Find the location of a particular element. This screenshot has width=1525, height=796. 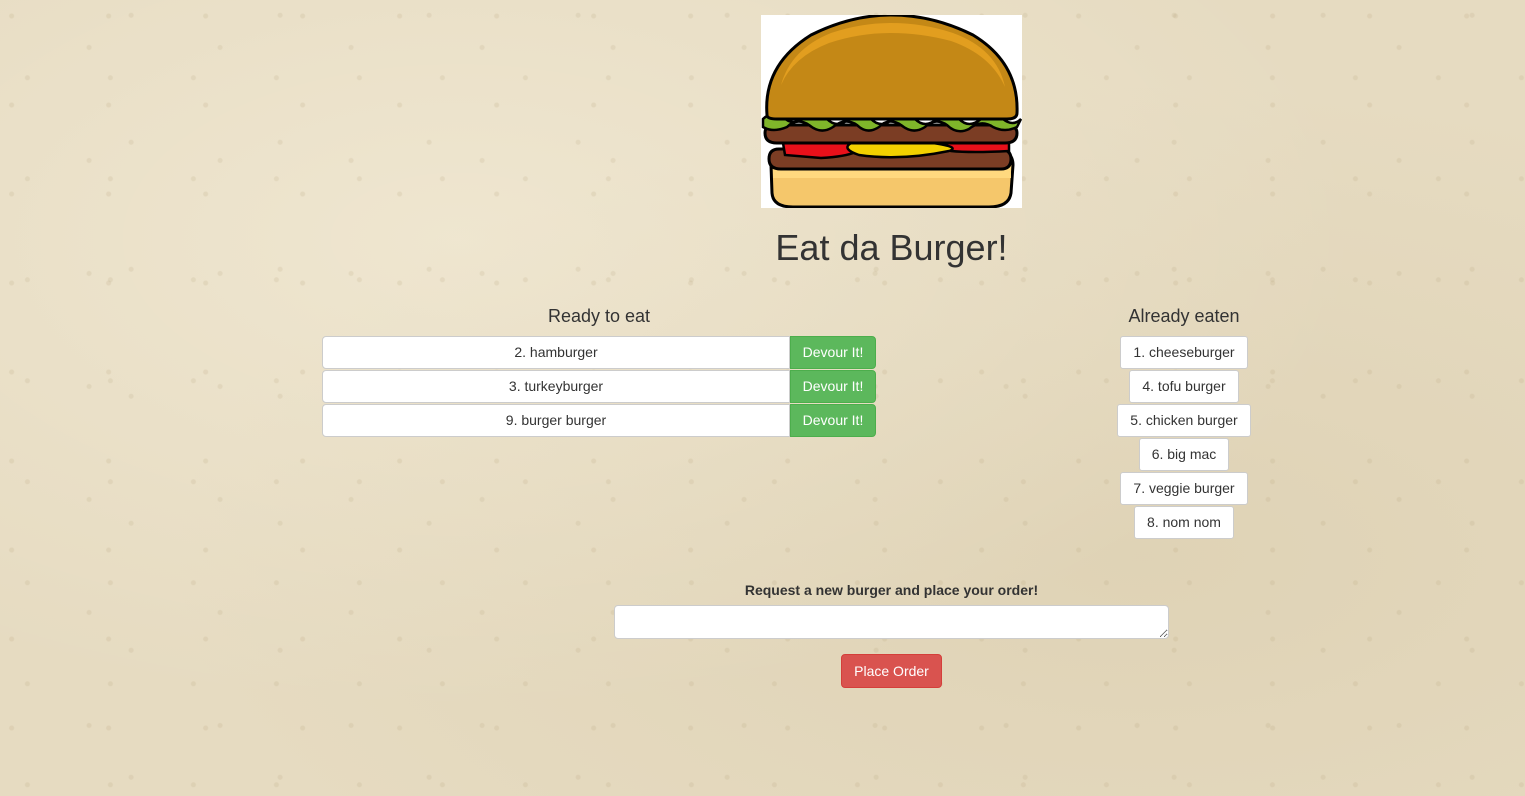

ready-burger-row: 2. hamburger Devour It! is located at coordinates (599, 352).